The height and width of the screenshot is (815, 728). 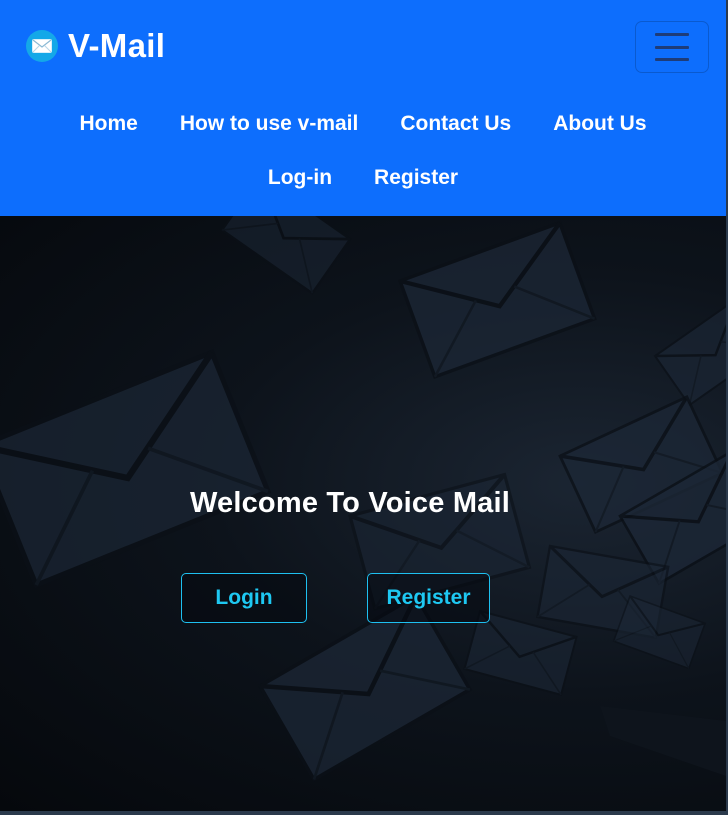 I want to click on hamburger-menu-icon, so click(x=672, y=47).